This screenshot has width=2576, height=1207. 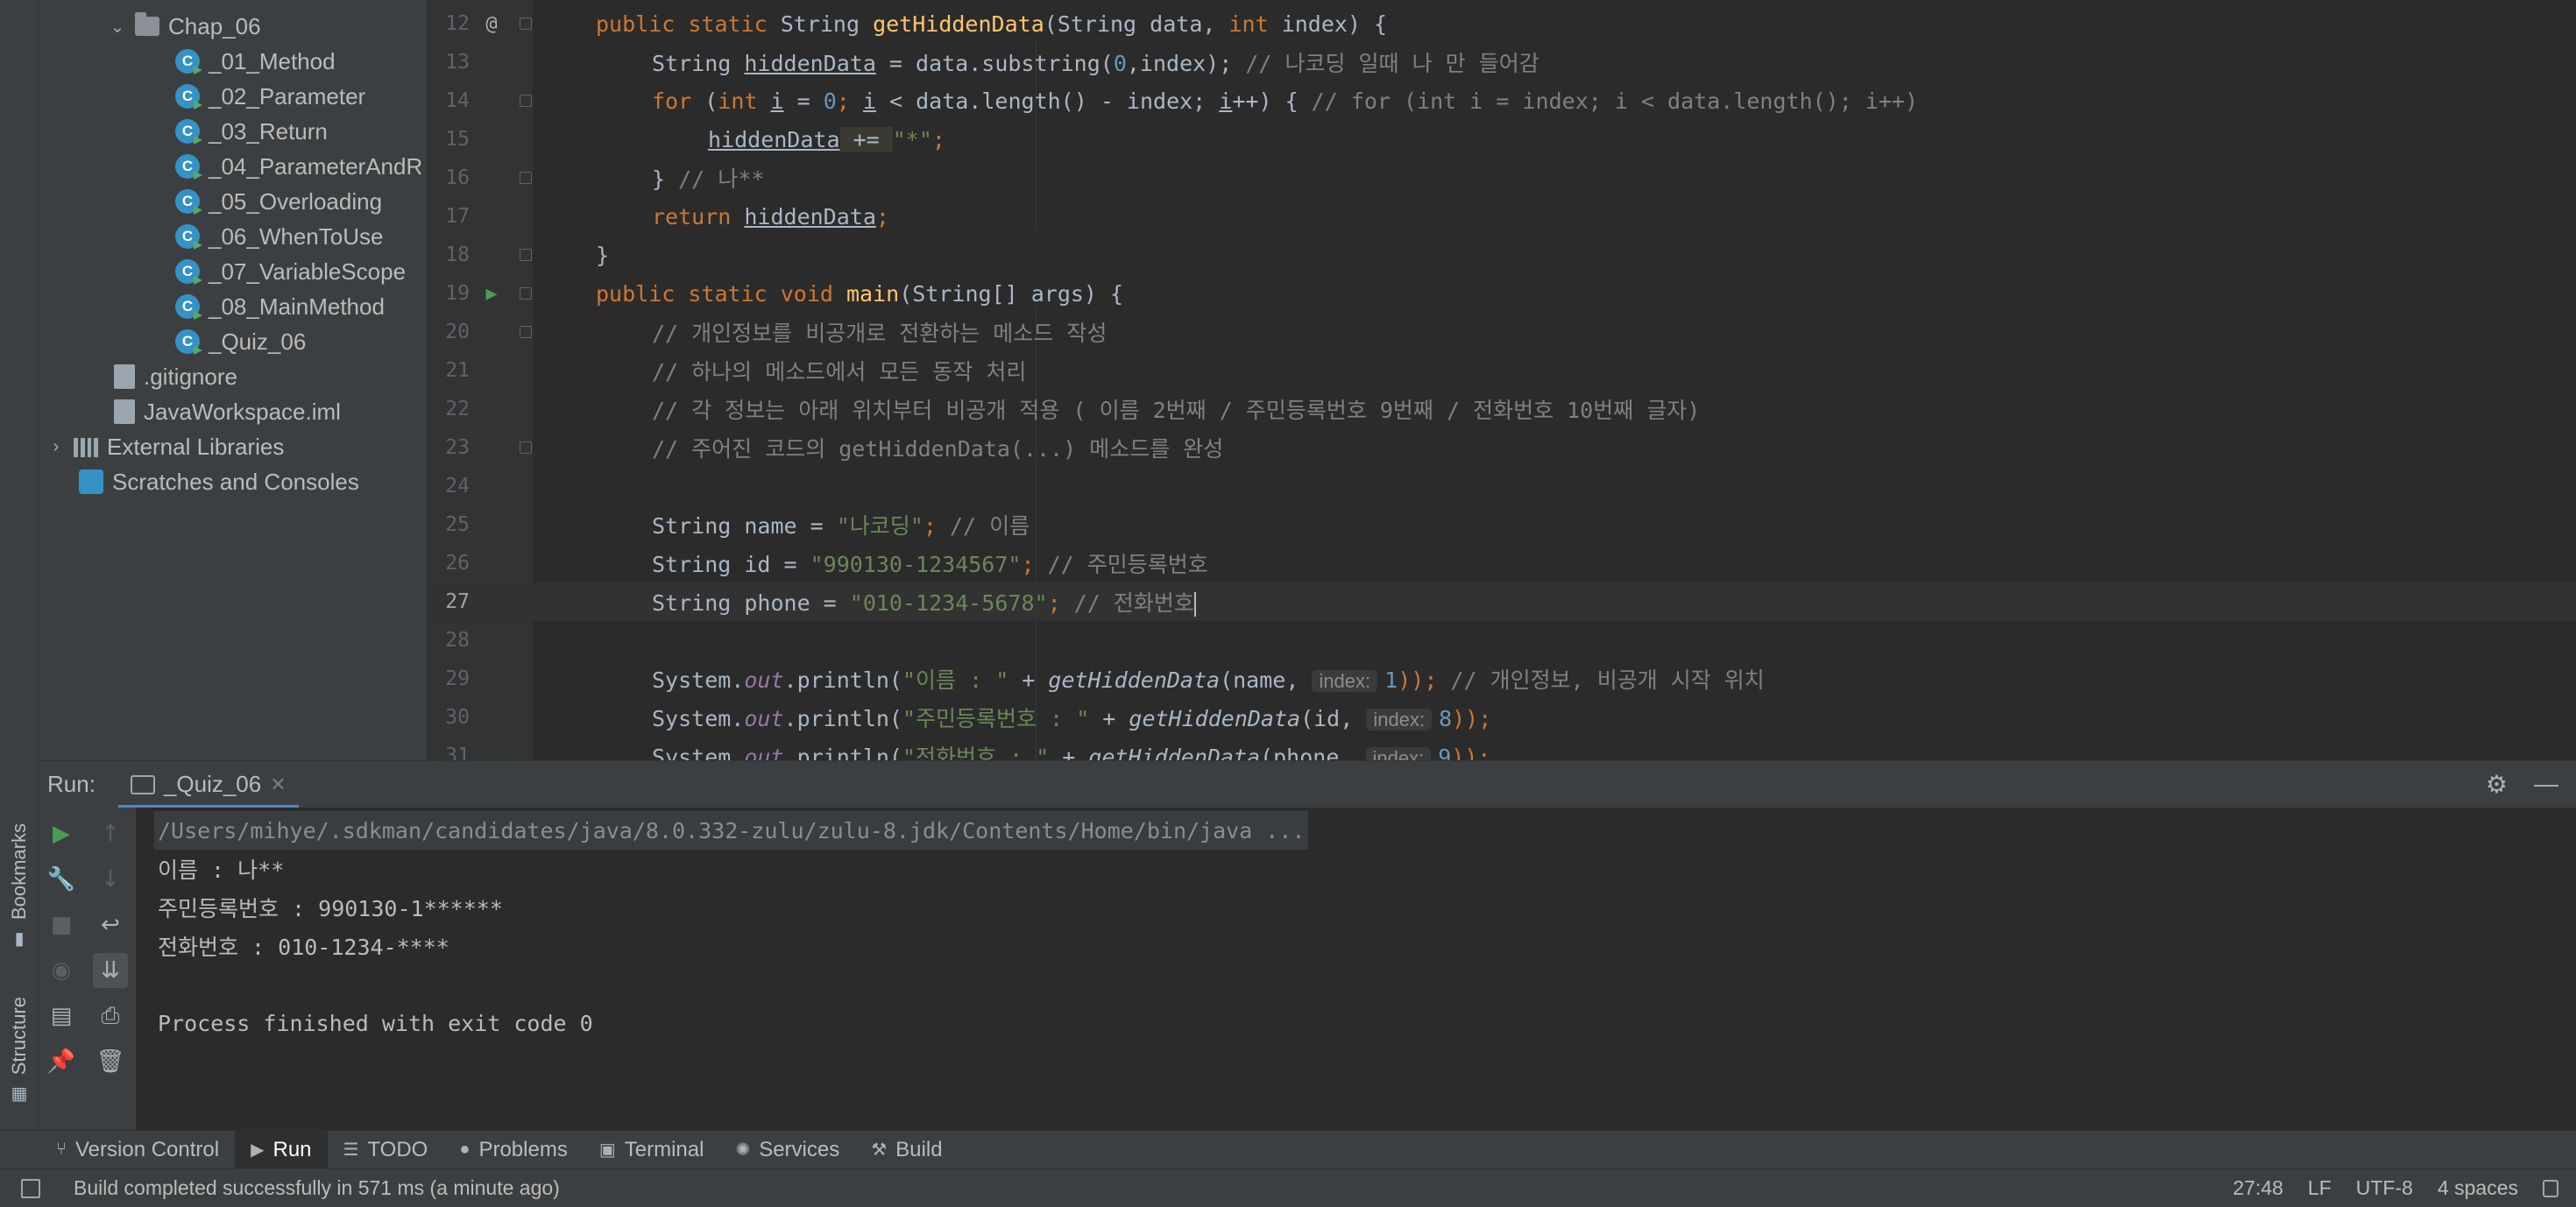 I want to click on run-tab-quiz06: _Quiz_06 ✕, so click(x=208, y=784).